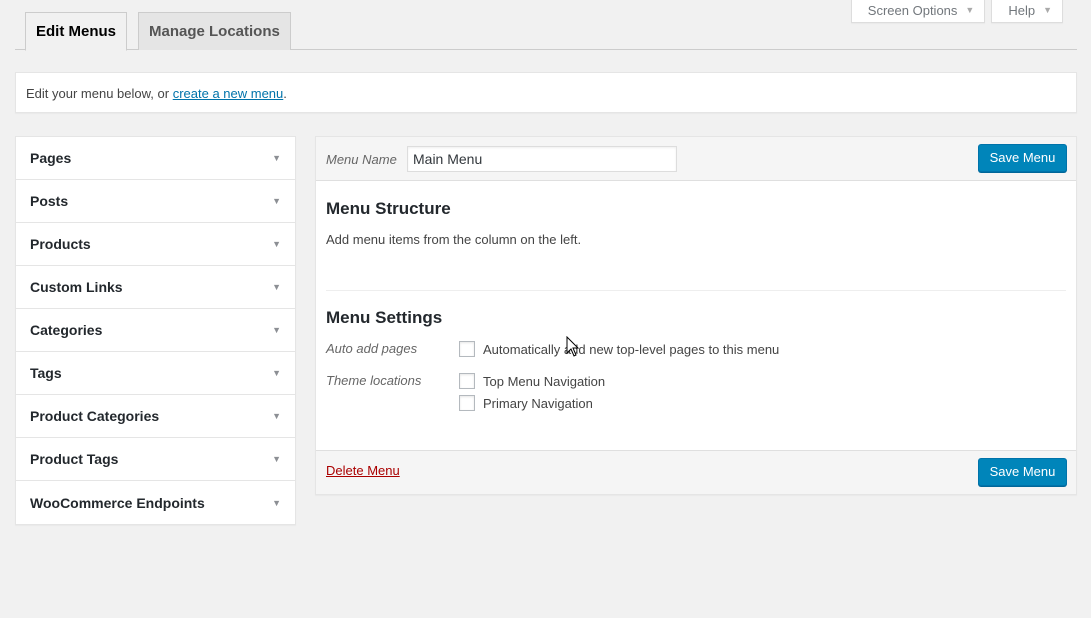 The height and width of the screenshot is (618, 1091). I want to click on accordion-item-label: Products, so click(60, 244).